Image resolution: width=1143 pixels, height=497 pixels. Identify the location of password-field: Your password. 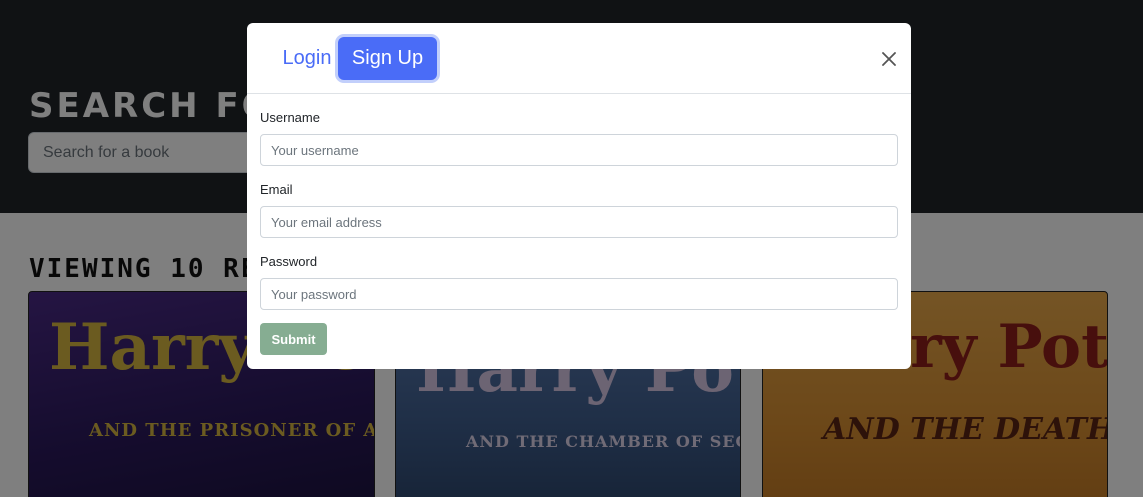
(579, 294).